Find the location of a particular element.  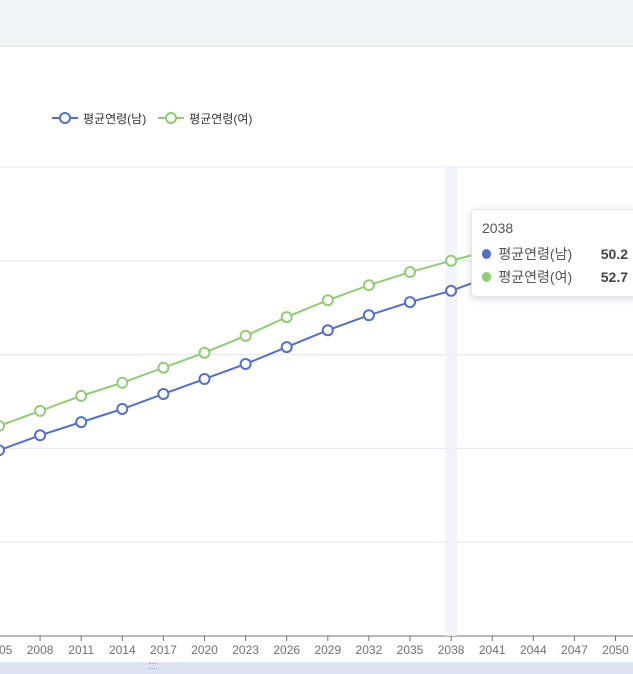

legend-female-line-icon is located at coordinates (171, 118).